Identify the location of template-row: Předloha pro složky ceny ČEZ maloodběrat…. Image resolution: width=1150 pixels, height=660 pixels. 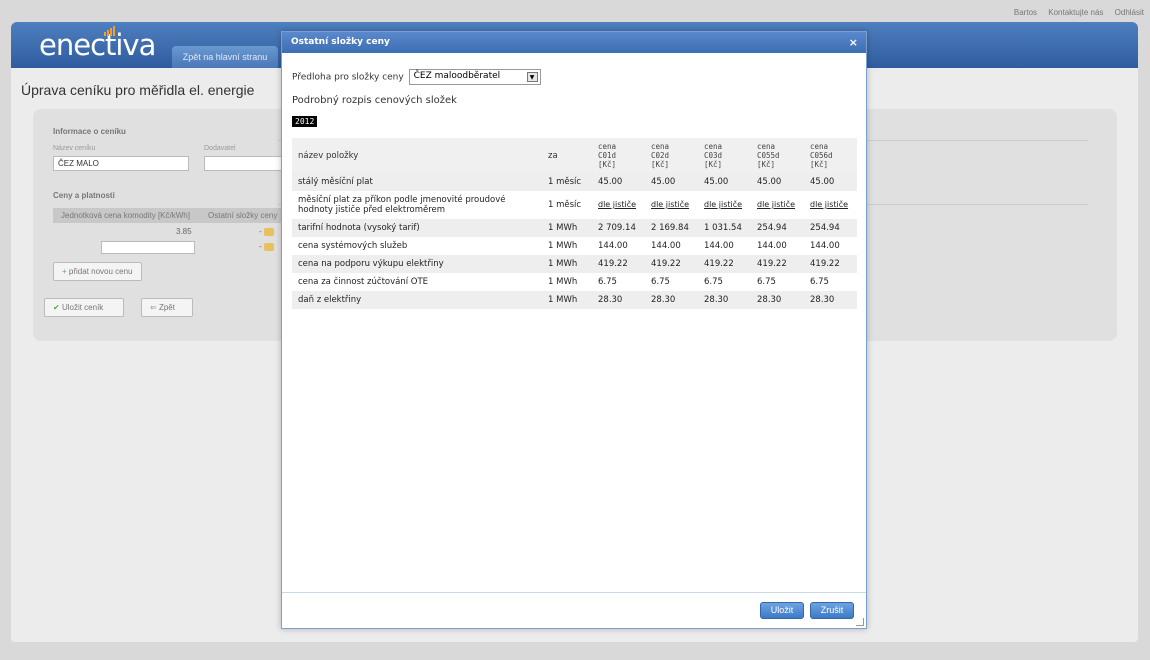
(416, 77).